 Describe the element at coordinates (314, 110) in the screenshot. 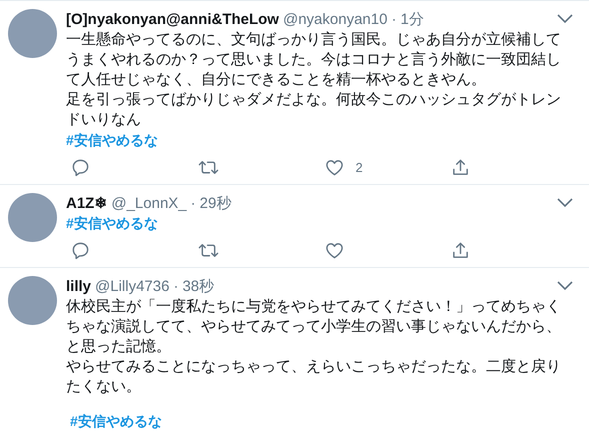

I see `tweet-text: 足を引っ張ってばかりじゃダメだよな。何故今このハッシュタグがトレンドいりなん` at that location.